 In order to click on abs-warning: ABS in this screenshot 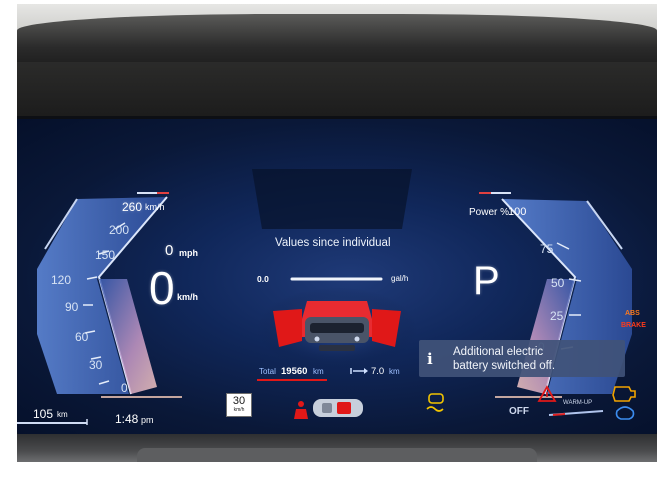, I will do `click(632, 313)`.